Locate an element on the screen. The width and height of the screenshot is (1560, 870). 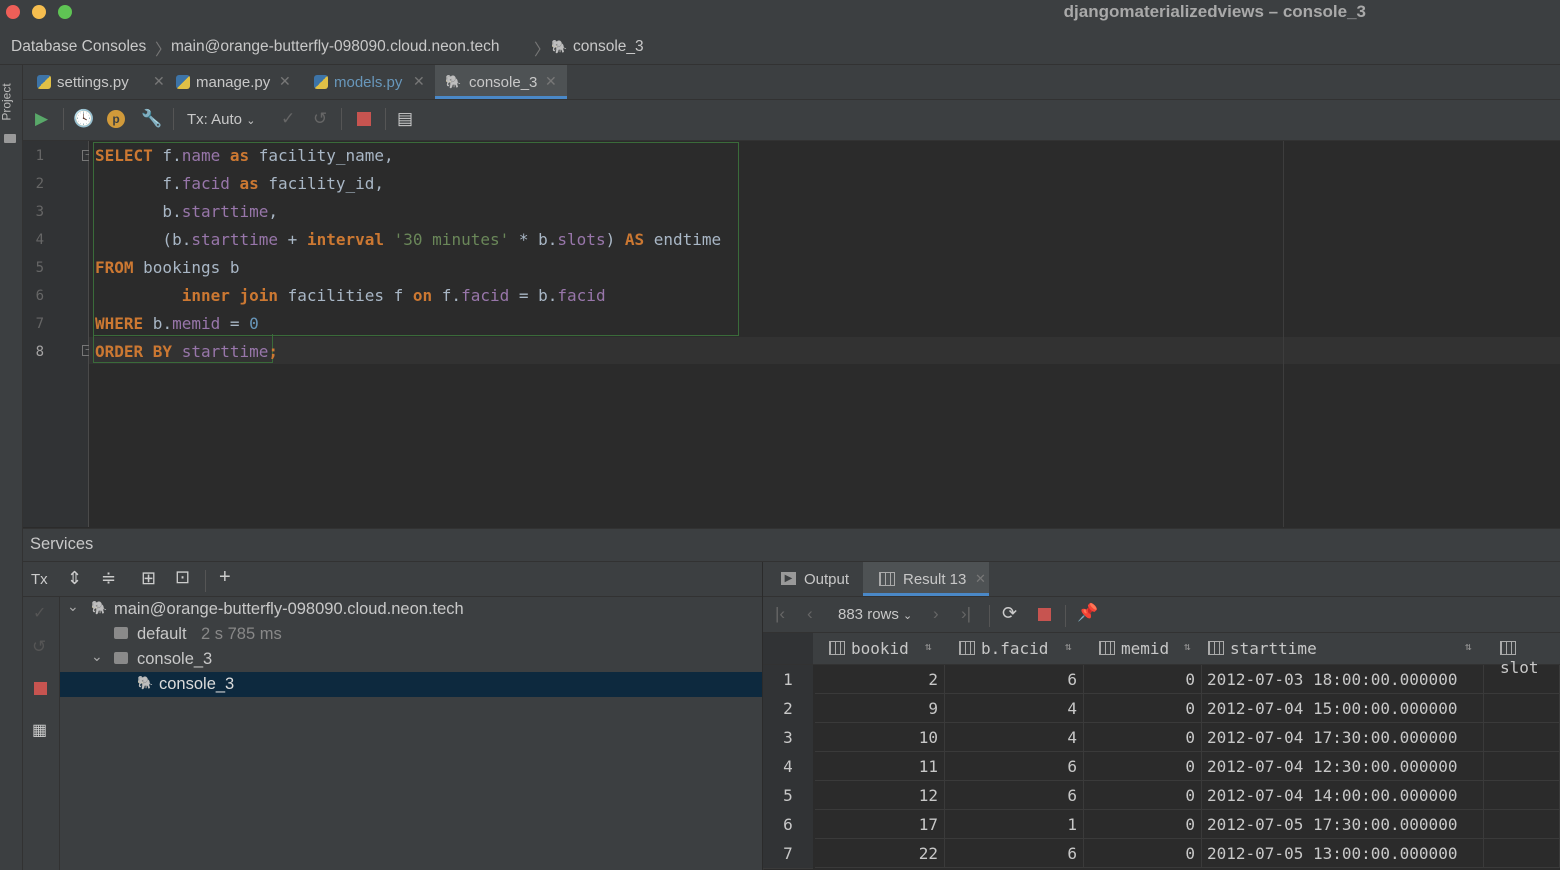
tree-item-default-session: default 2 s 785 ms is located at coordinates (411, 634).